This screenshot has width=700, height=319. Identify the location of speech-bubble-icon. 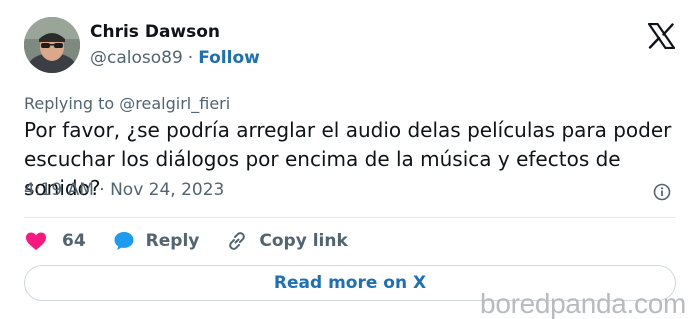
(124, 241).